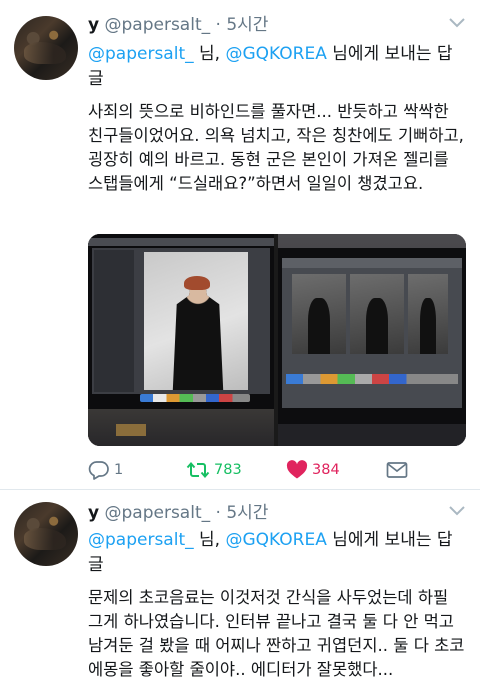 The image size is (480, 678). Describe the element at coordinates (98, 470) in the screenshot. I see `reply-icon` at that location.